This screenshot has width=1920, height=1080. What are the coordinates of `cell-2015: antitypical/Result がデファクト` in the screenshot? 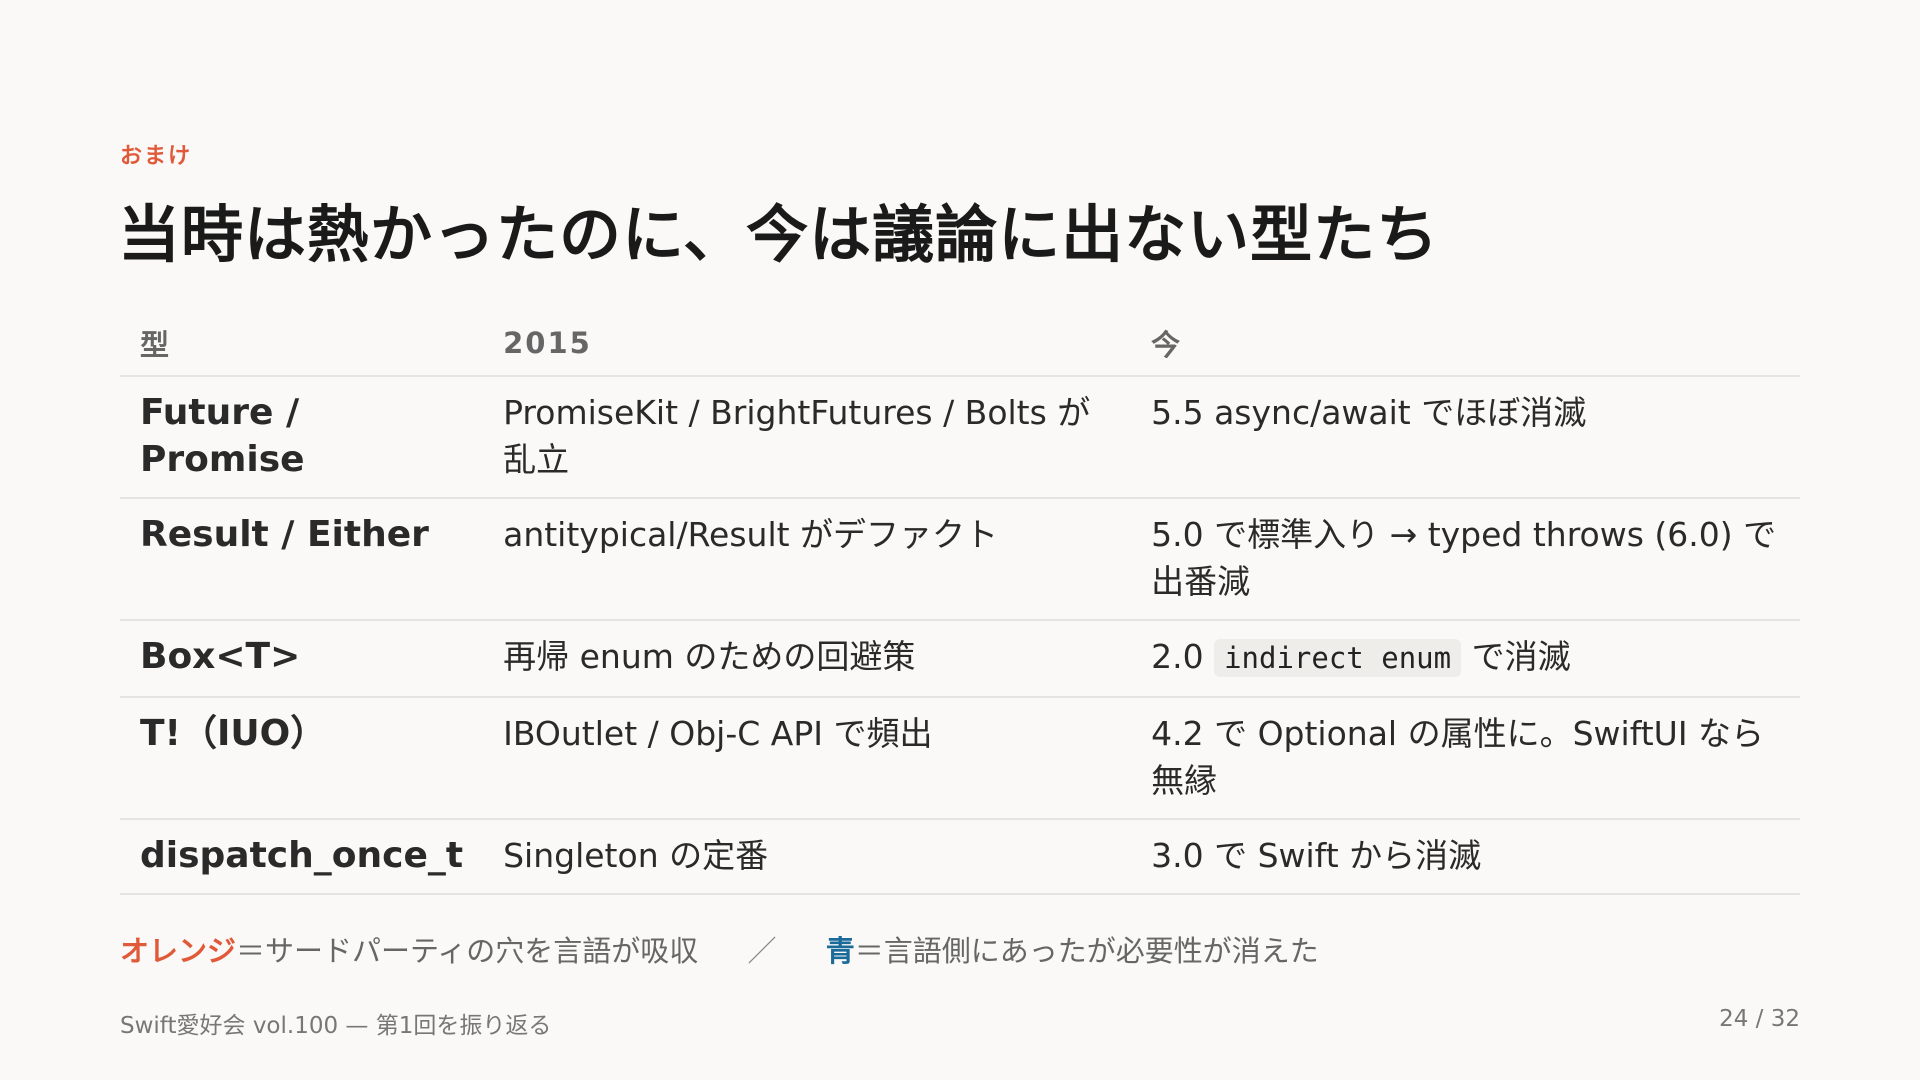 It's located at (807, 559).